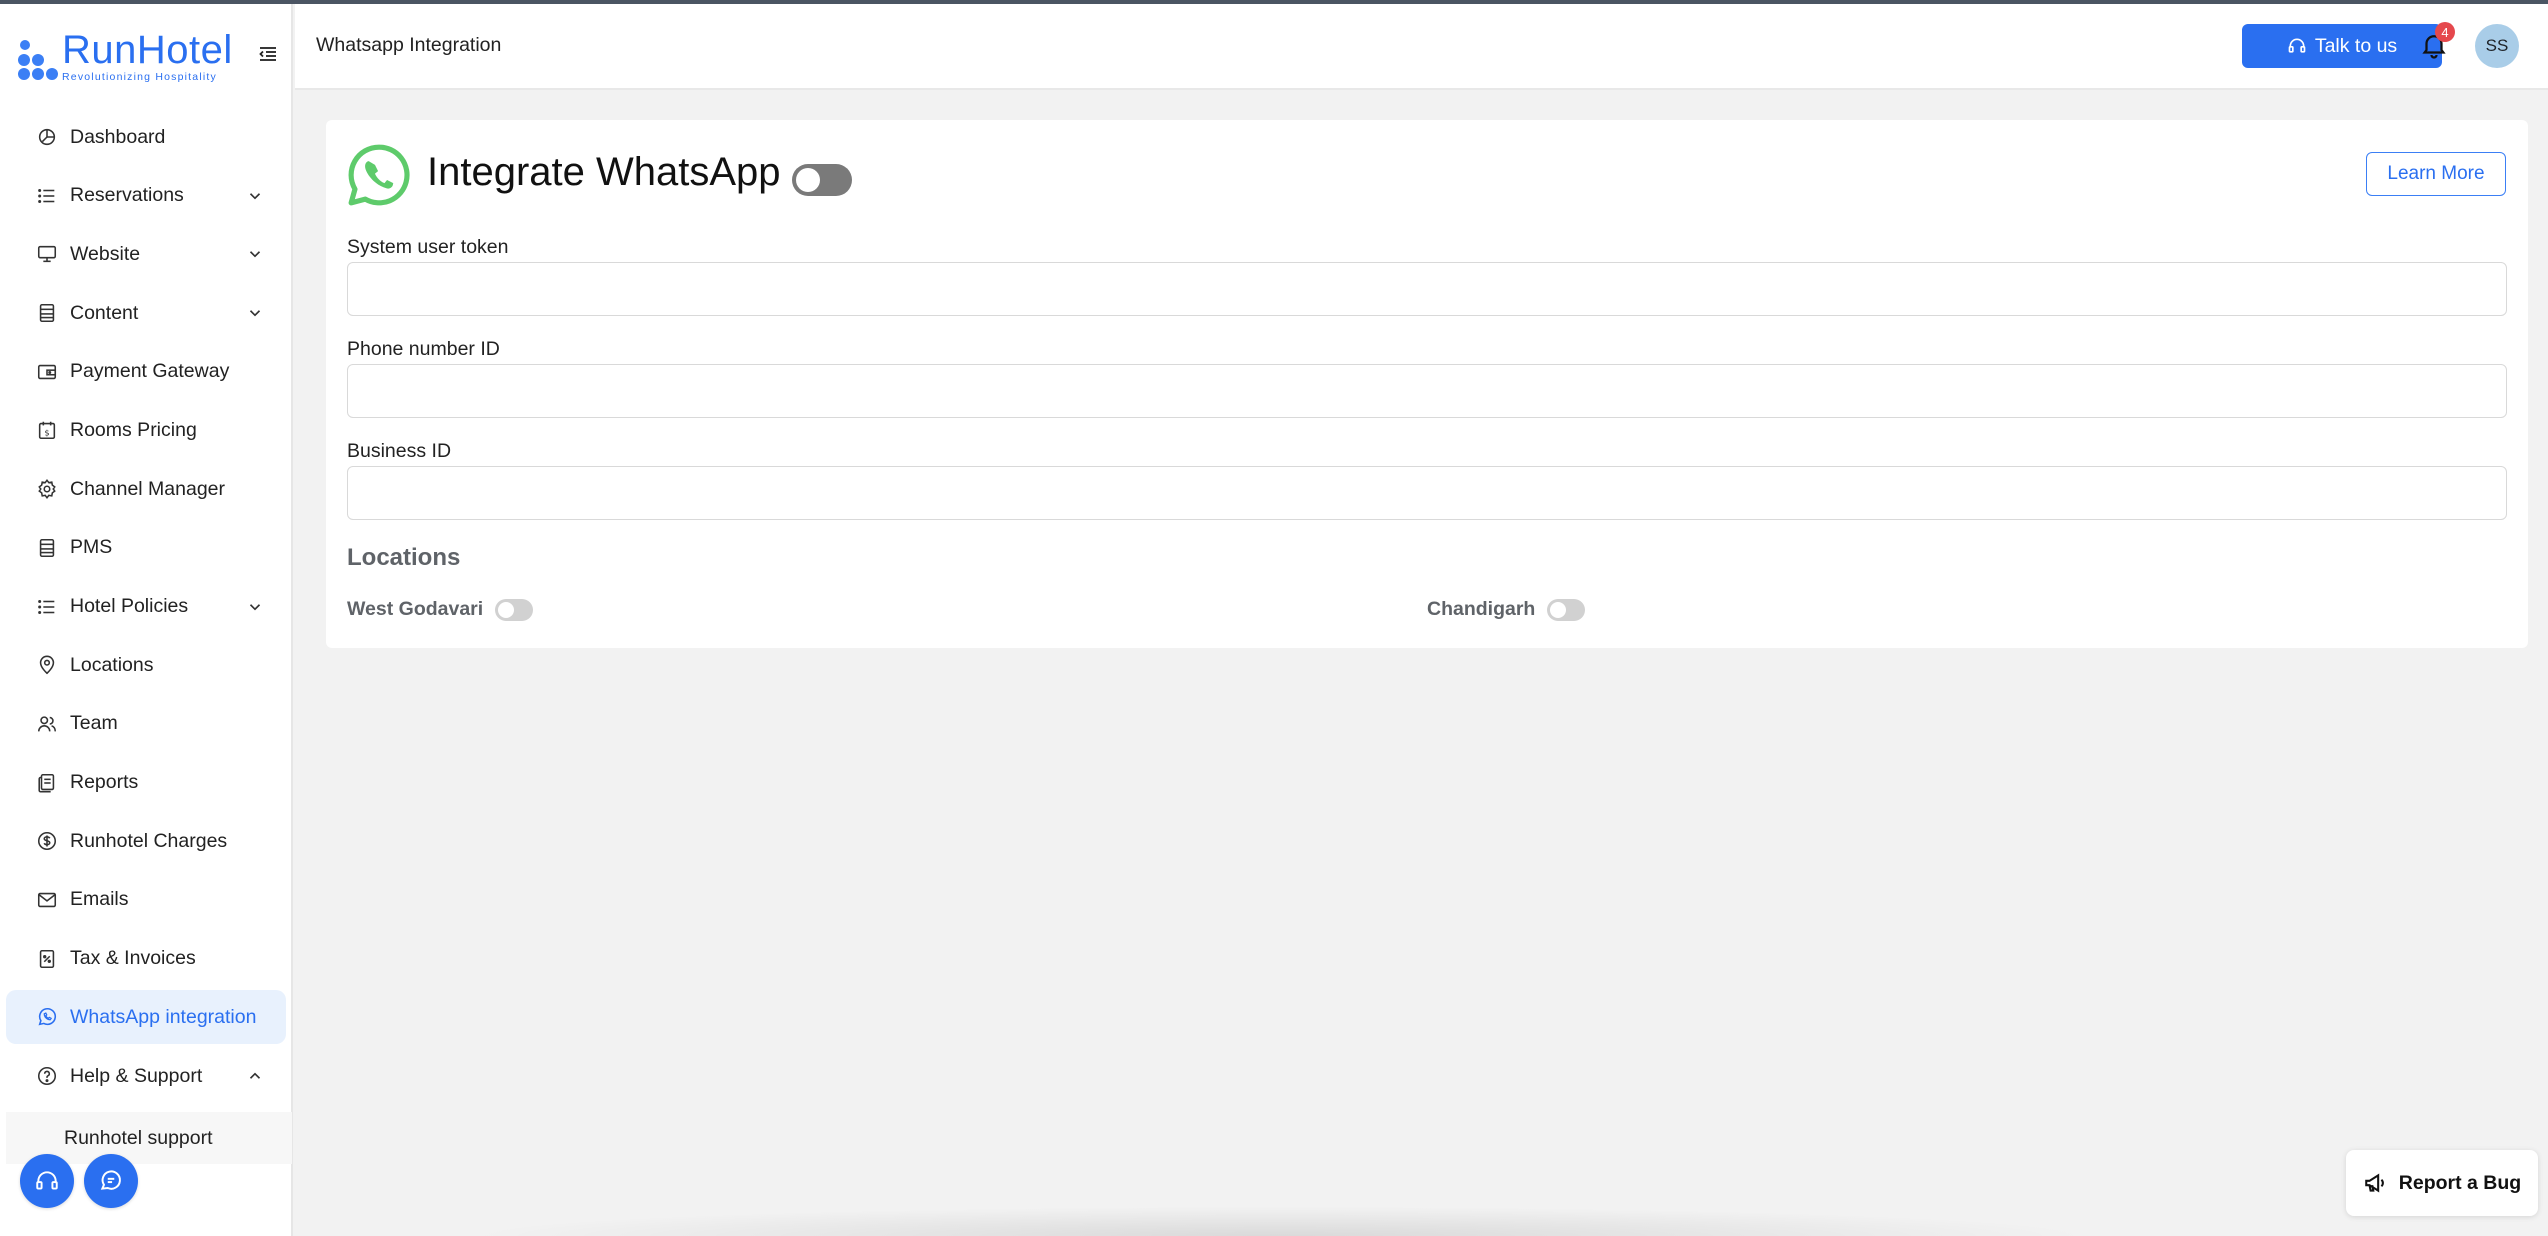 This screenshot has height=1236, width=2548. Describe the element at coordinates (47, 254) in the screenshot. I see `monitor-icon` at that location.